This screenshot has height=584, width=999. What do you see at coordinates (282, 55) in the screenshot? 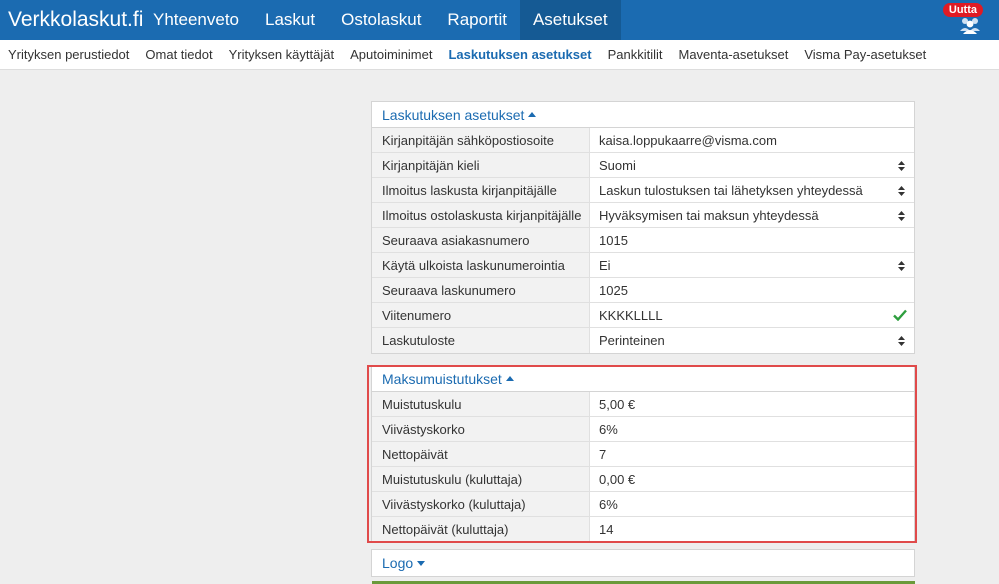
I see `subnav-yrityksen-kayttajat: Yrityksen käyttäjät` at bounding box center [282, 55].